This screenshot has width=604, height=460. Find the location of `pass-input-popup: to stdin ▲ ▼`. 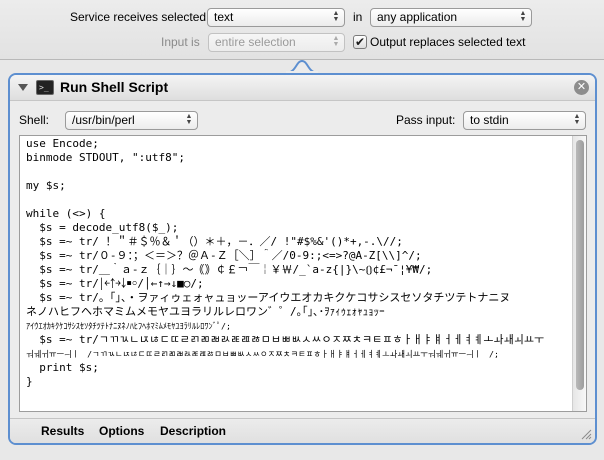

pass-input-popup: to stdin ▲ ▼ is located at coordinates (524, 120).